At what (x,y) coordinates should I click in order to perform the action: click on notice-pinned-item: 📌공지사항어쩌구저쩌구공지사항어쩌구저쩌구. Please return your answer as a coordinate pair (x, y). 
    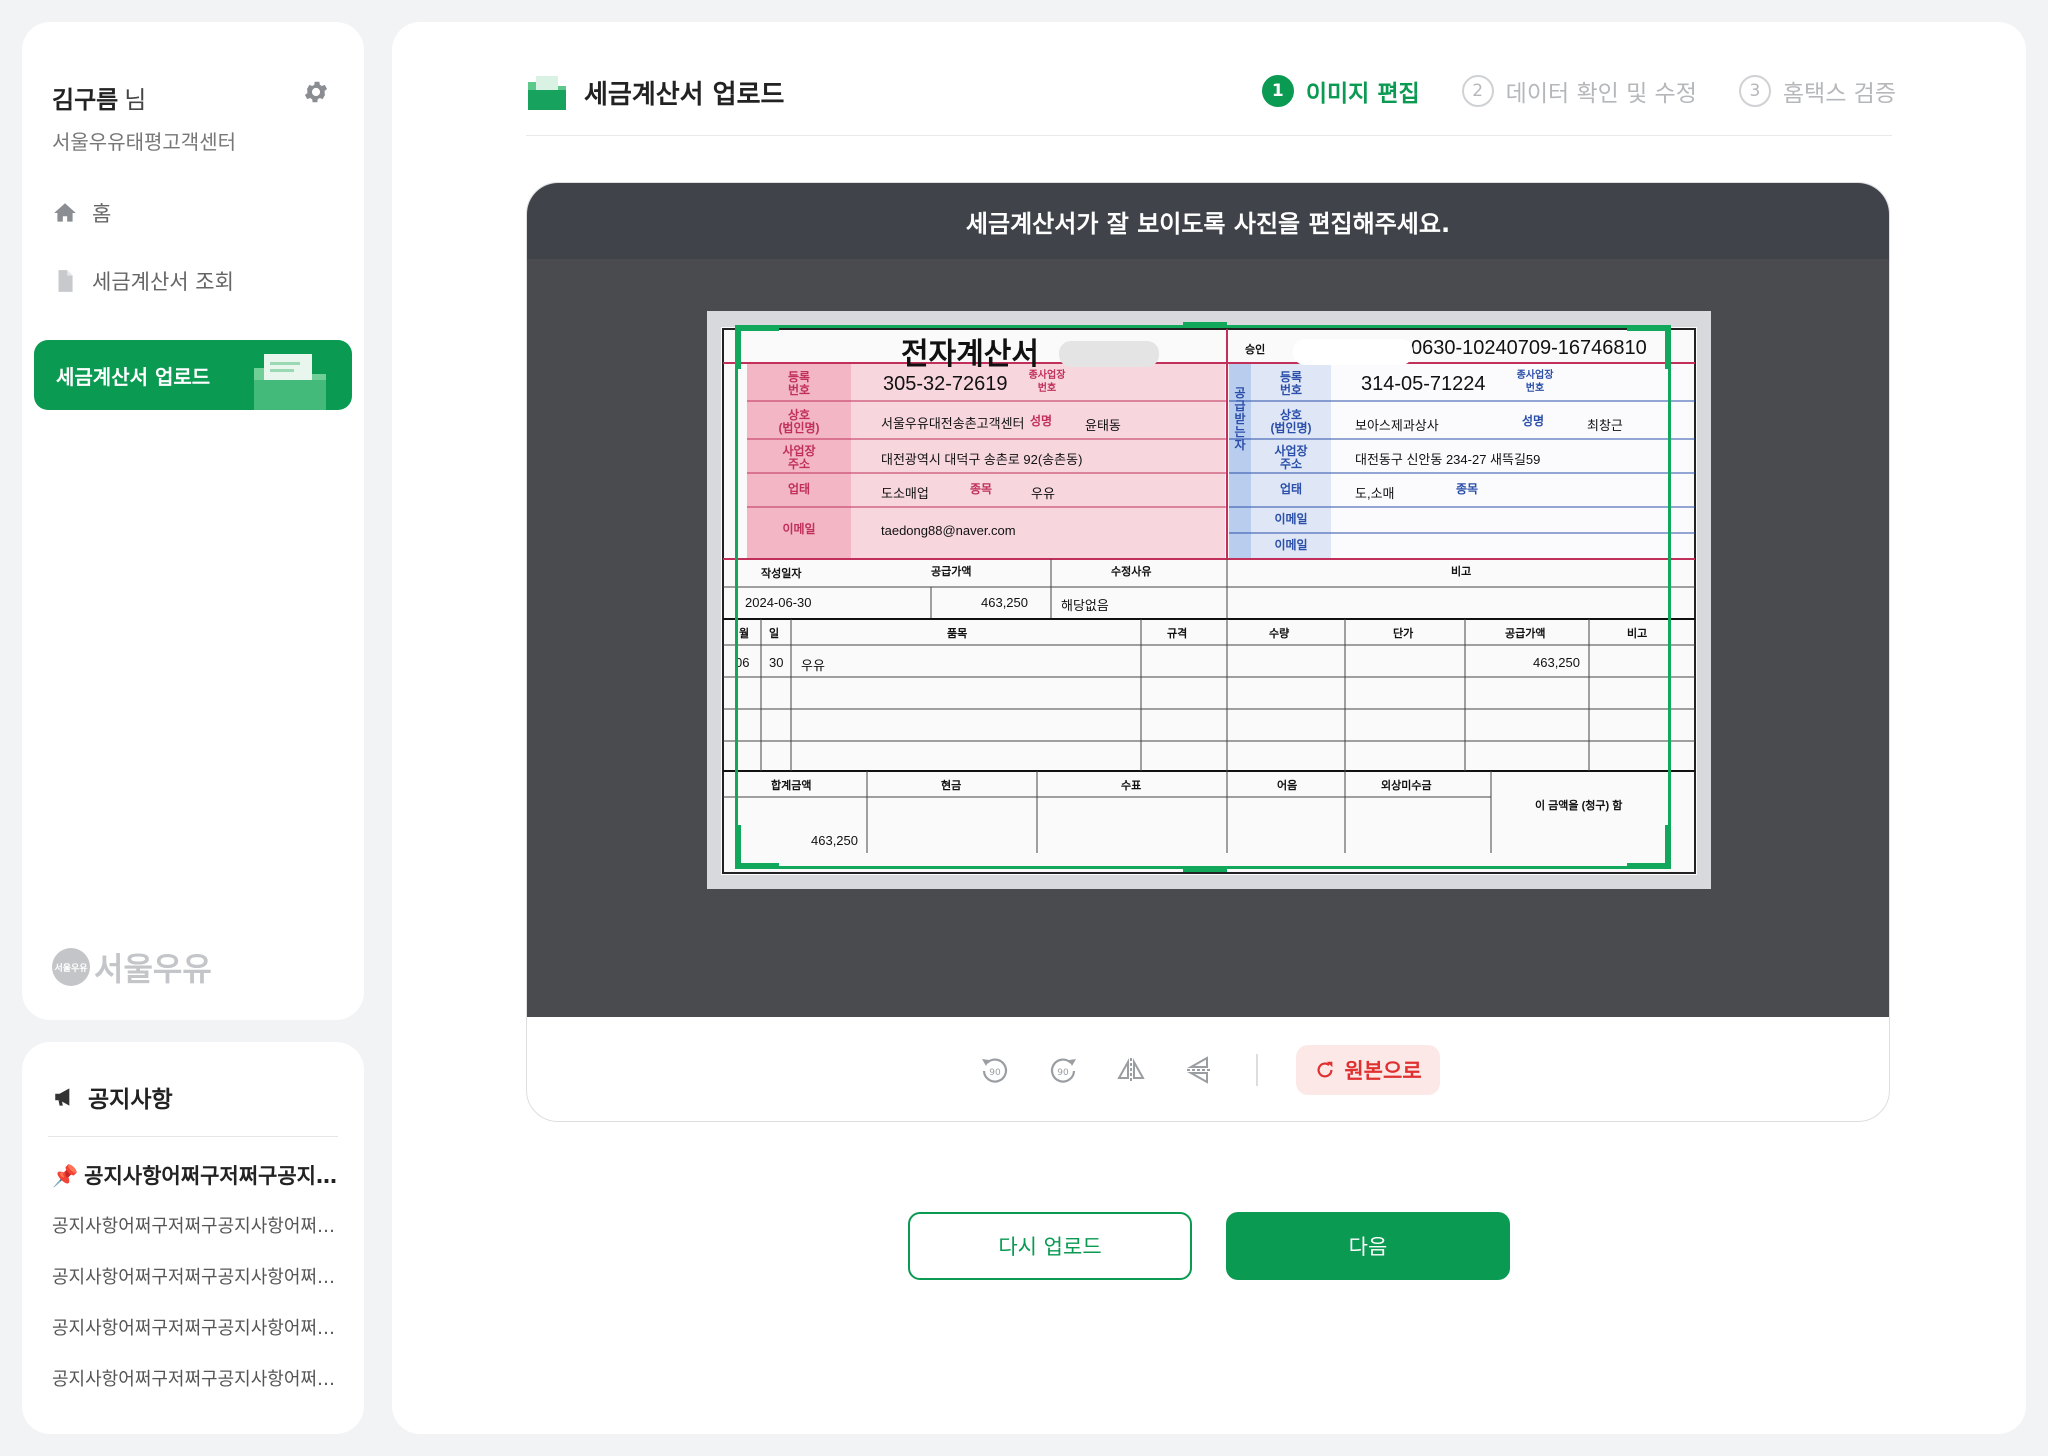
    Looking at the image, I should click on (197, 1175).